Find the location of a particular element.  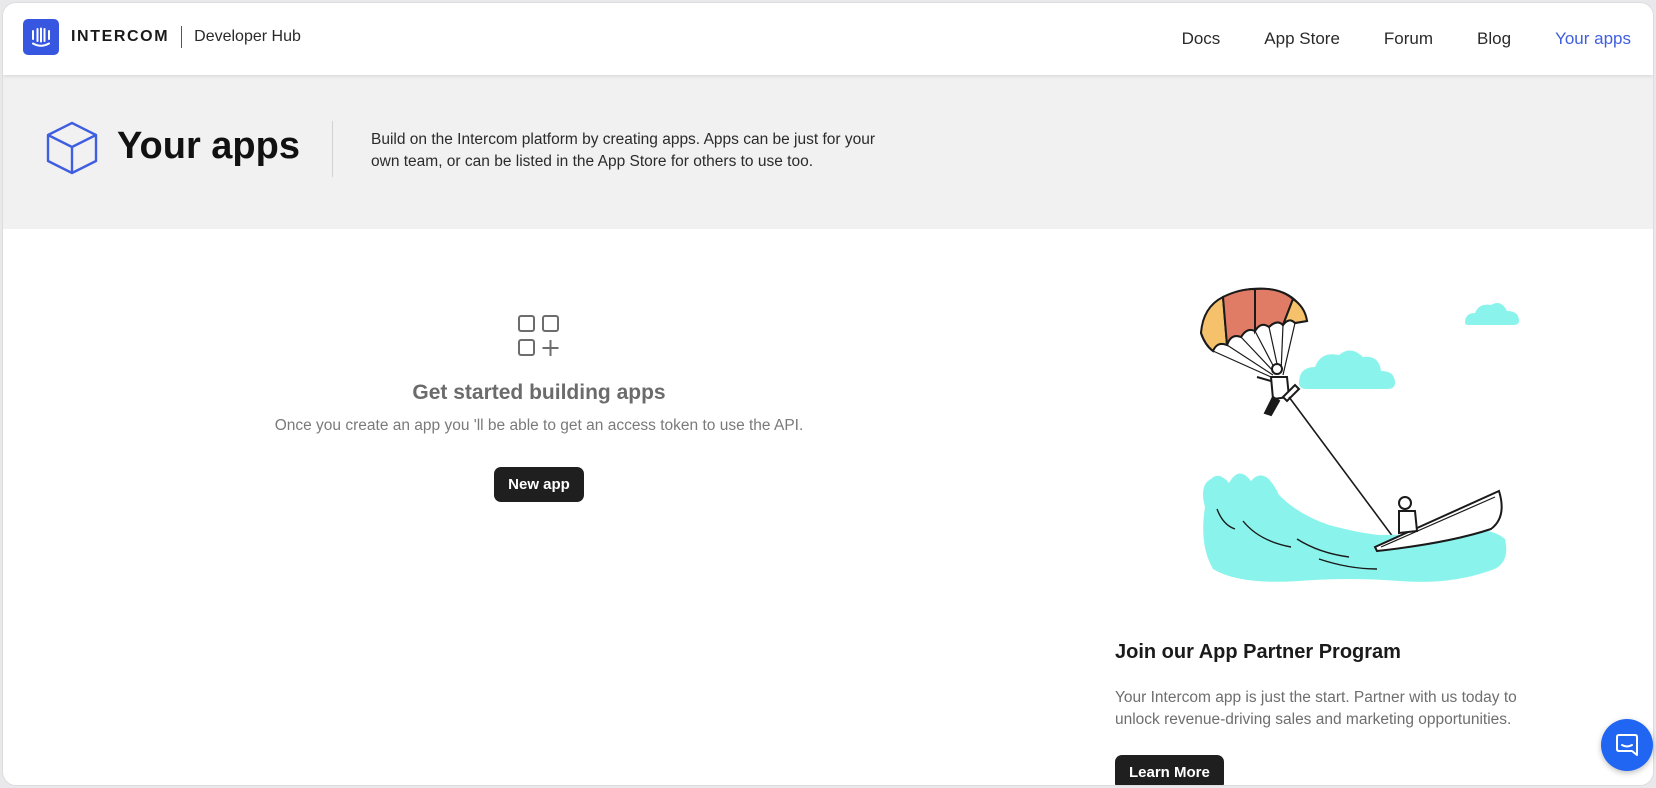

nav-blog: Blog is located at coordinates (1494, 39).